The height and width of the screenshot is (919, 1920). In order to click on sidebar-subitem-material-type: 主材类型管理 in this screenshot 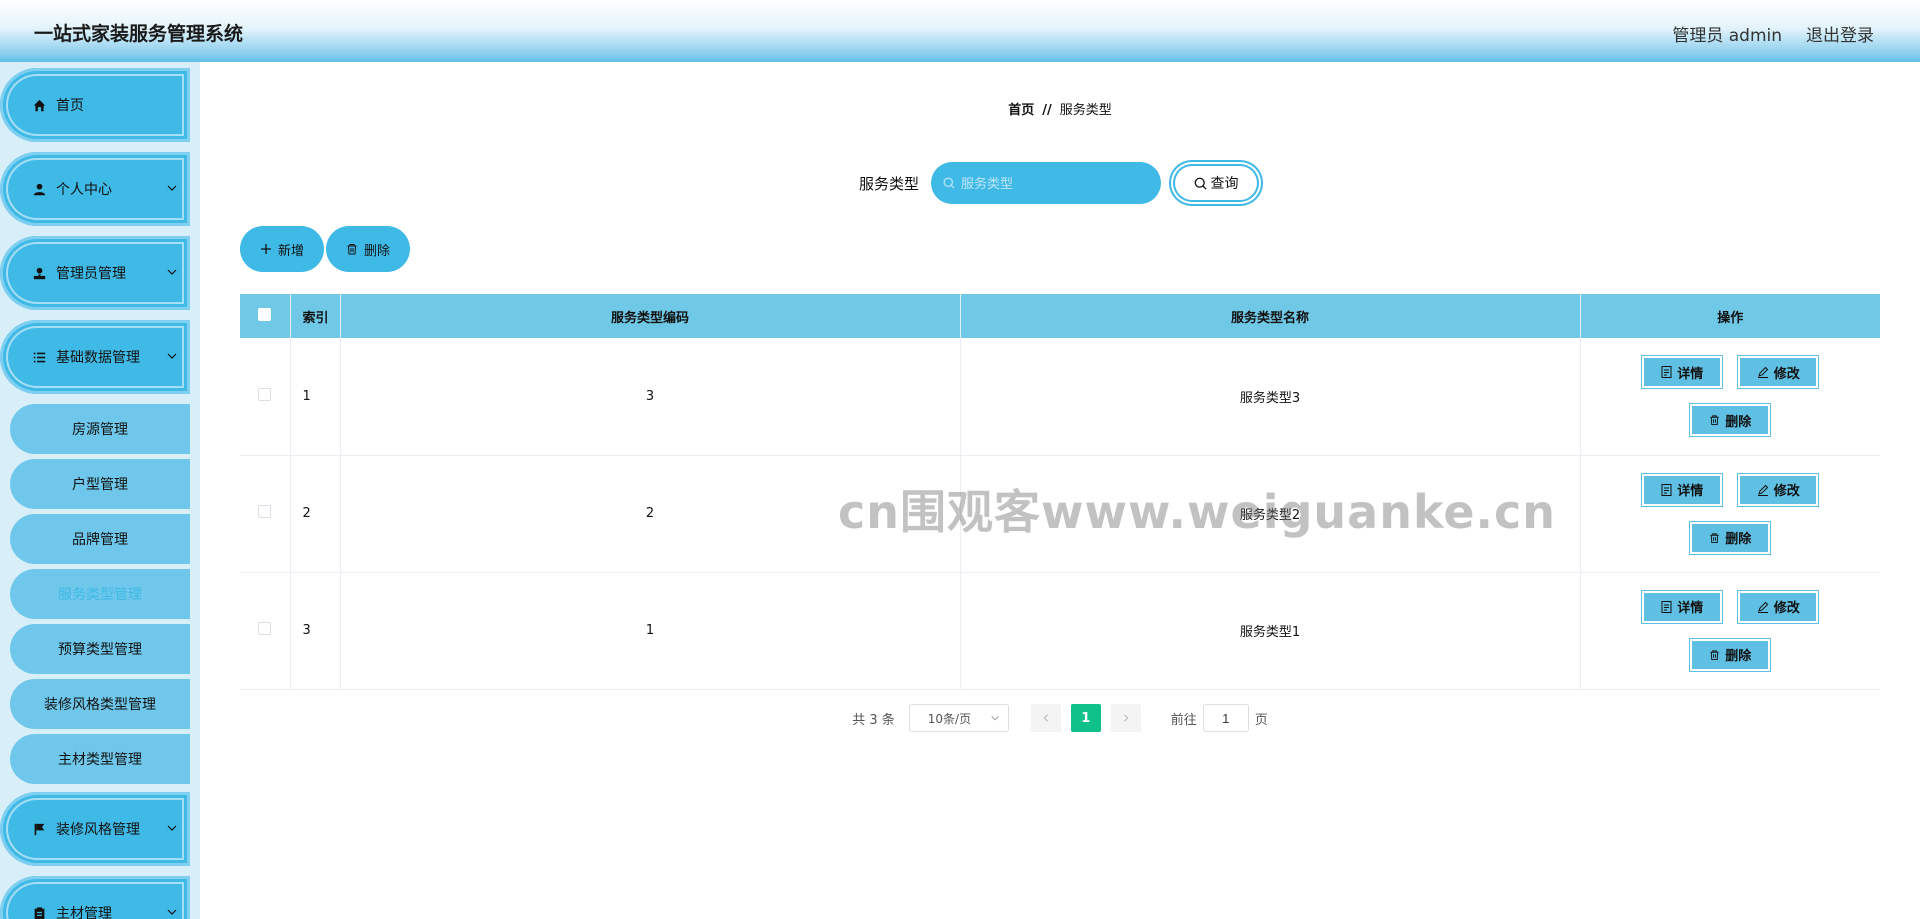, I will do `click(100, 759)`.